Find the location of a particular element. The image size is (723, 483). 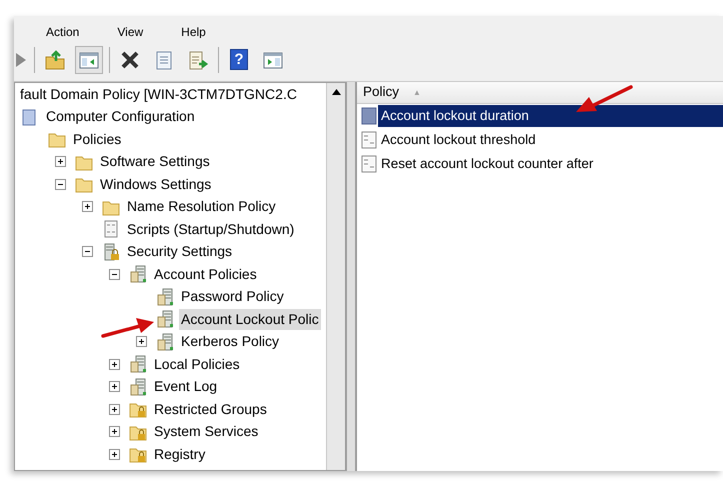

tree-item: Name Resolution Policy is located at coordinates (201, 207).